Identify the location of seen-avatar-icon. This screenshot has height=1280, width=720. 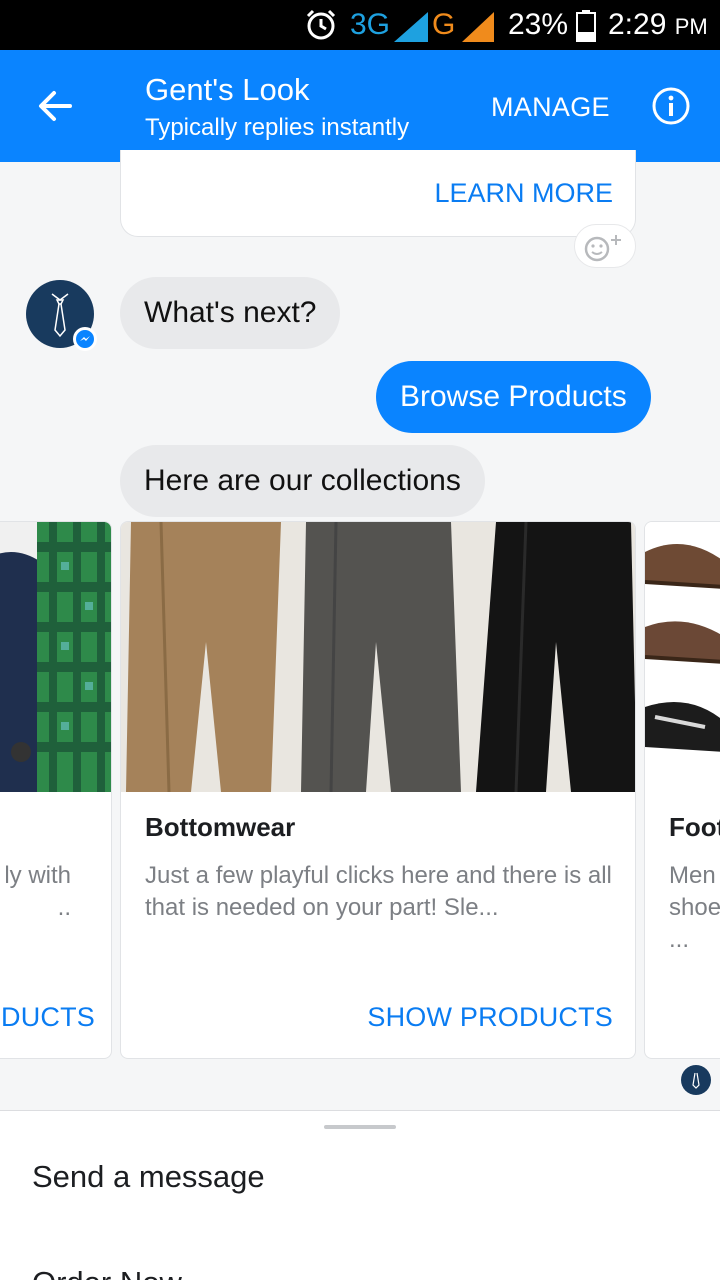
(696, 1080).